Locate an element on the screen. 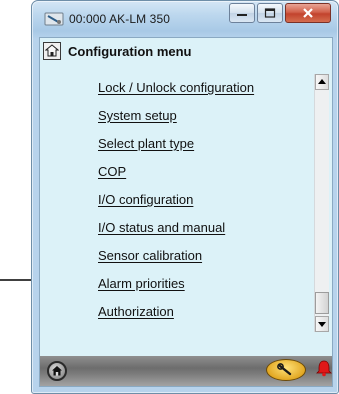  scroll-up-button is located at coordinates (322, 82).